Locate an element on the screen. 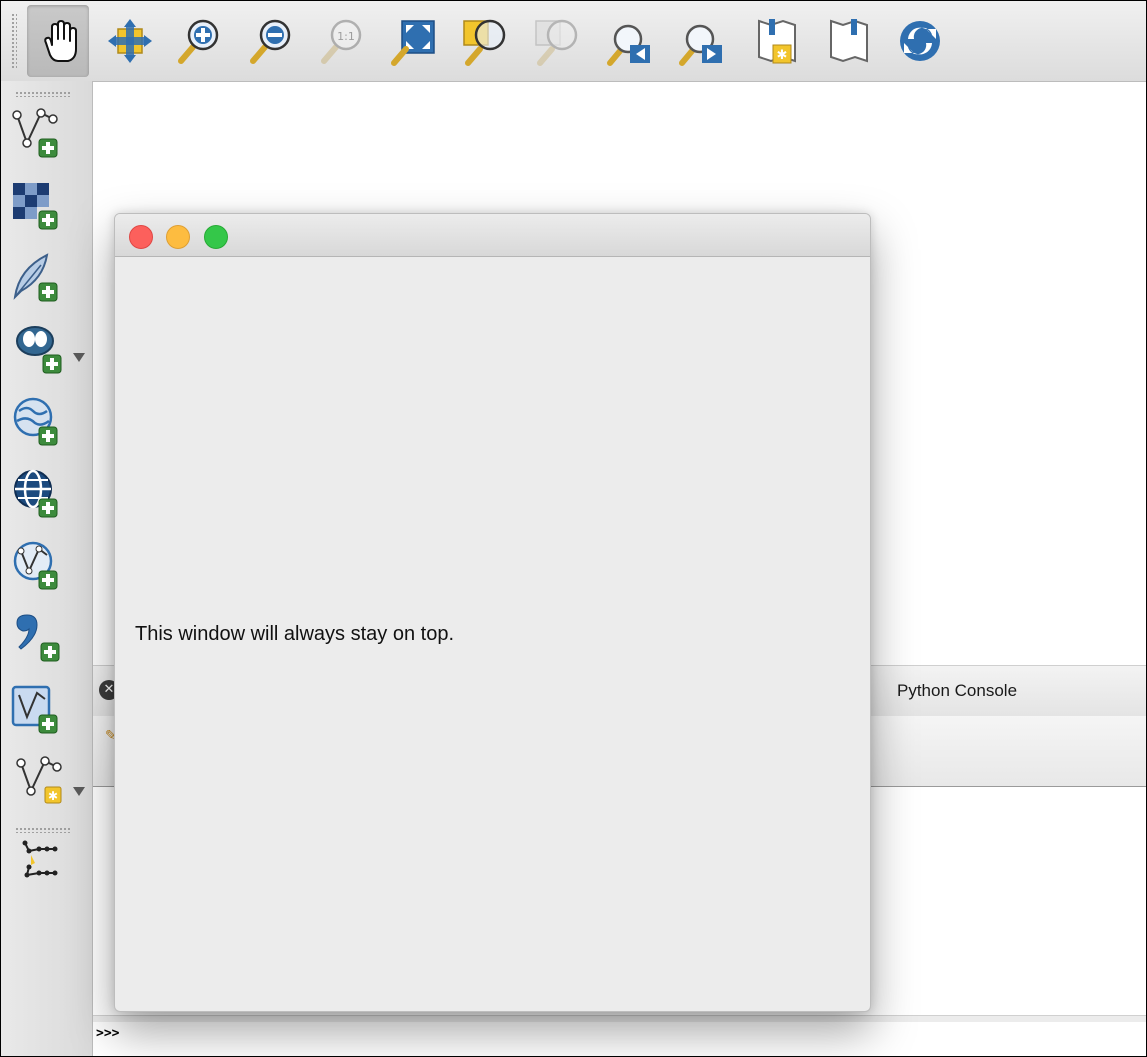 The image size is (1147, 1057). add-wfs-layer-icon is located at coordinates (35, 565).